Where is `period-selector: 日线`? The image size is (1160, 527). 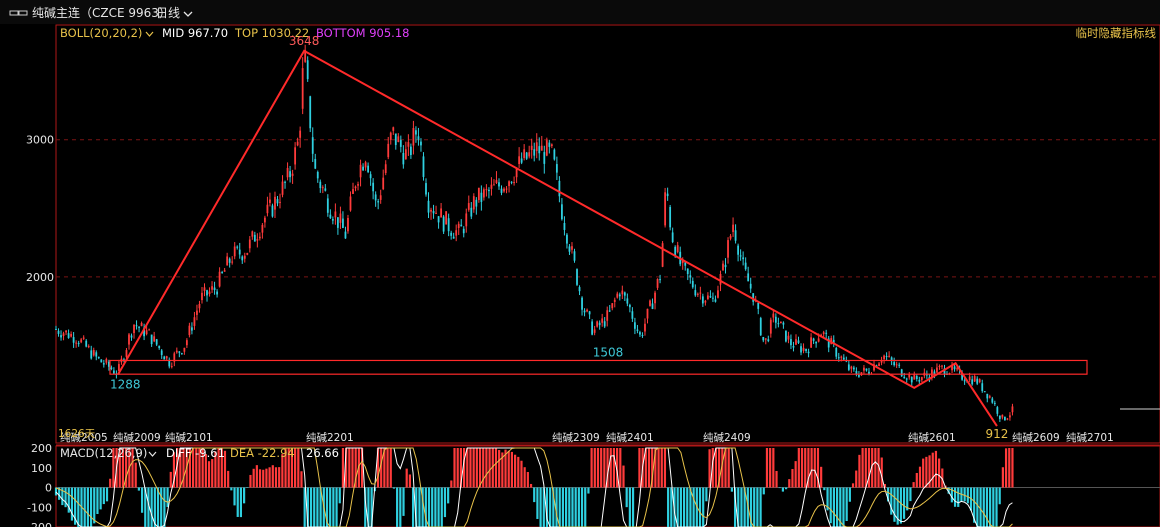
period-selector: 日线 is located at coordinates (168, 13).